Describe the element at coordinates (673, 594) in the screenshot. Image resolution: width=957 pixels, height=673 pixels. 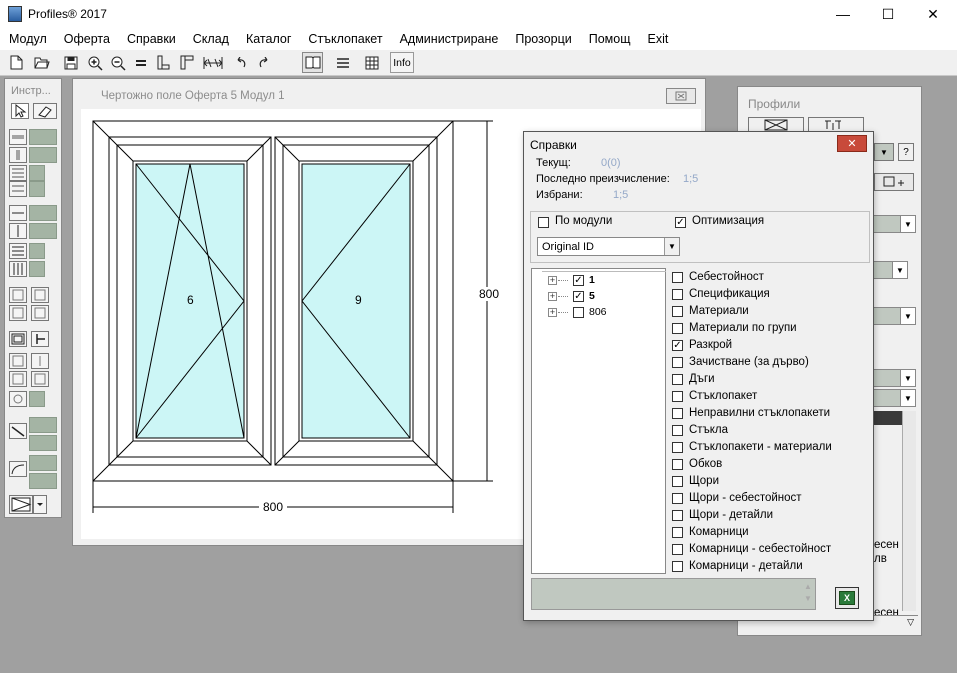
I see `report-notes-field: ▲ ▼` at that location.